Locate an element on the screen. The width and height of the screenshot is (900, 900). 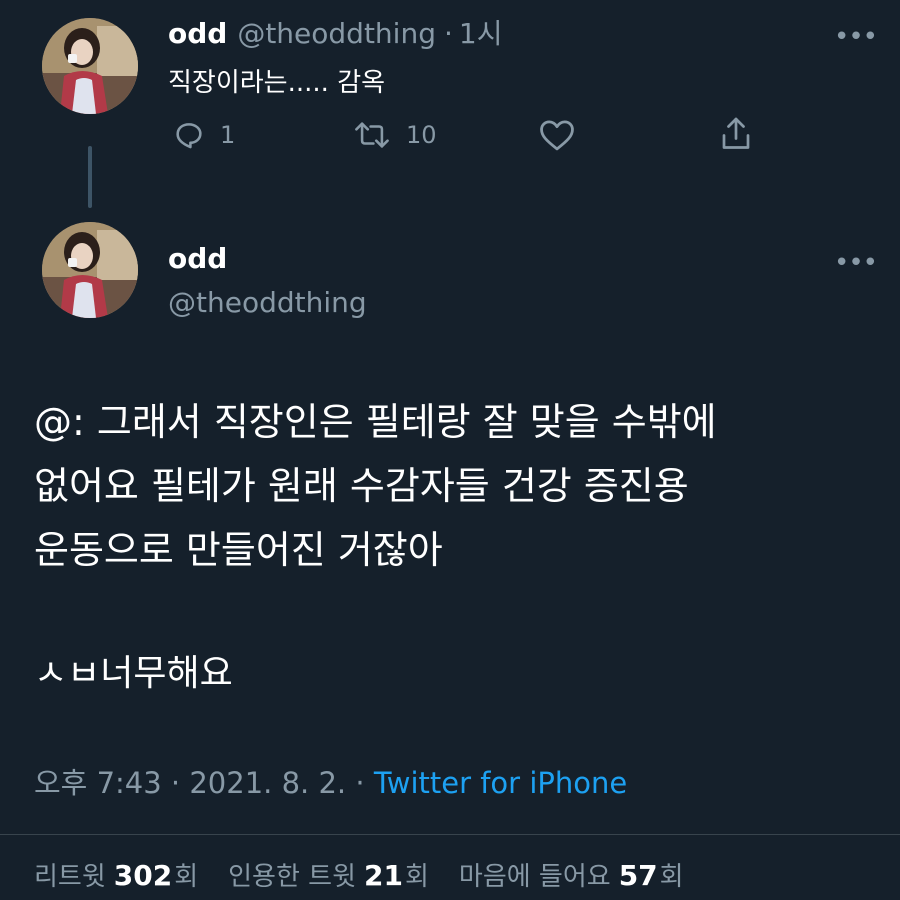
quotes-stat: 인용한 트윗 21 회 is located at coordinates (328, 874).